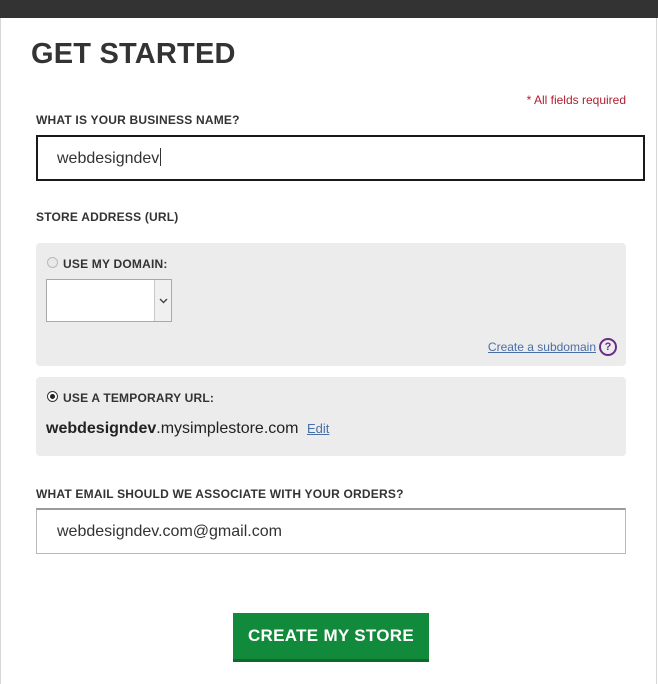 The height and width of the screenshot is (684, 658). What do you see at coordinates (340, 158) in the screenshot?
I see `business-name-input: webdesigndev` at bounding box center [340, 158].